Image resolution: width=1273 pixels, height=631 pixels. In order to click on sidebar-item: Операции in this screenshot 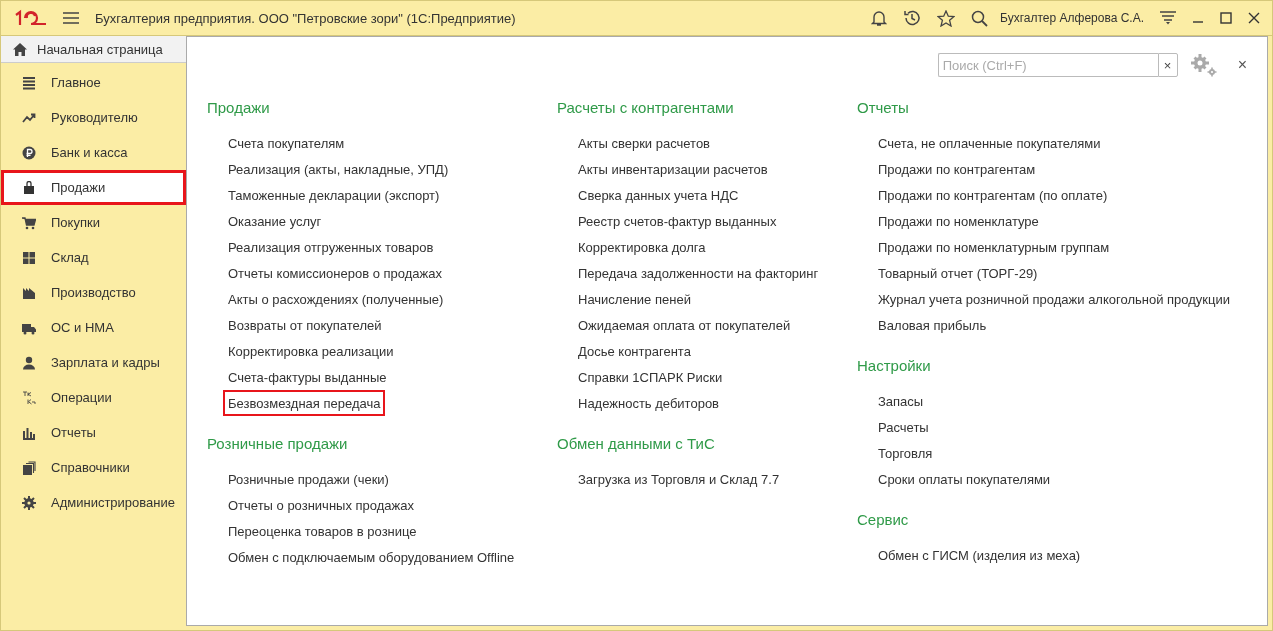, I will do `click(93, 397)`.